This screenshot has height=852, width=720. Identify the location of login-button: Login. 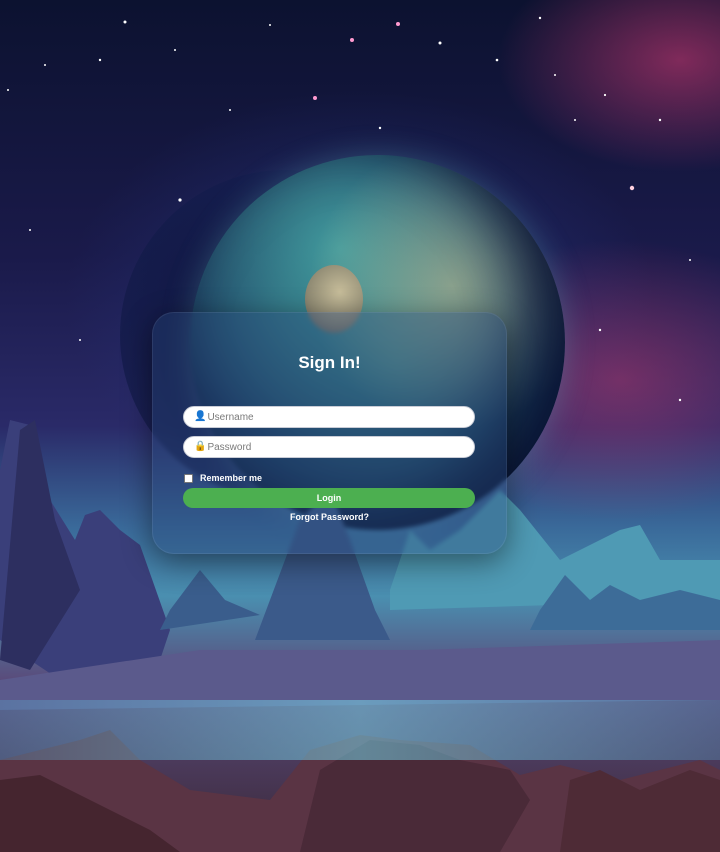
(329, 498).